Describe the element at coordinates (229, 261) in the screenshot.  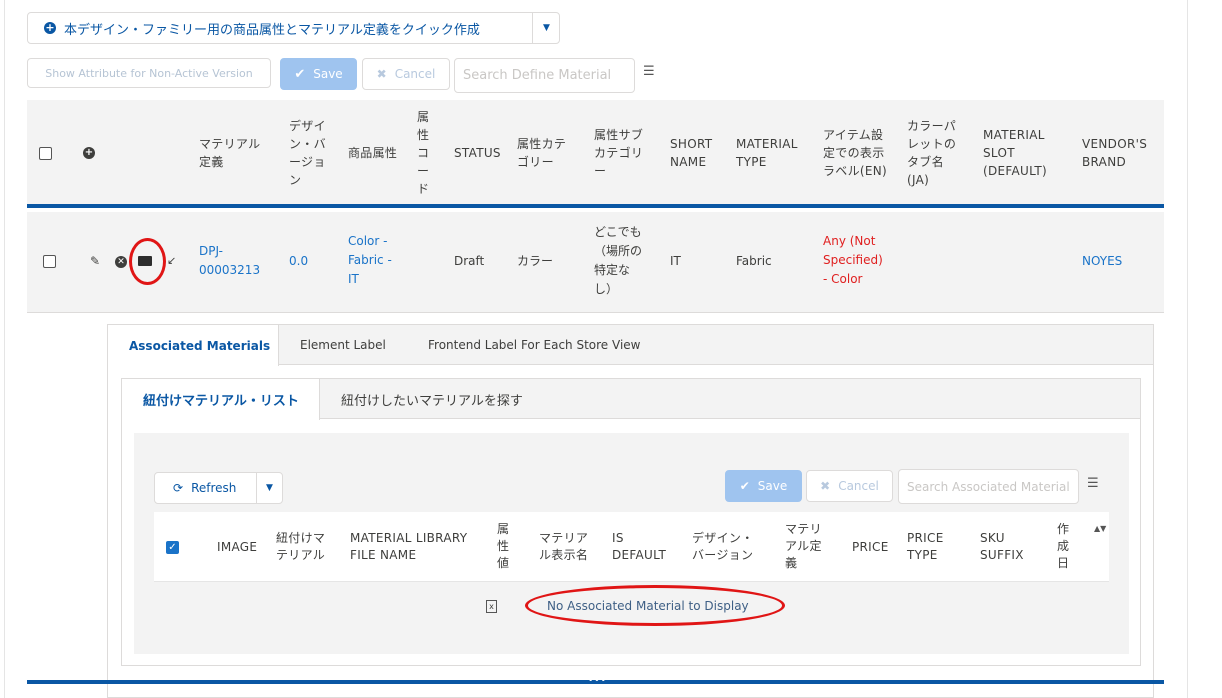
I see `material-def-link: DPJ- 00003213` at that location.